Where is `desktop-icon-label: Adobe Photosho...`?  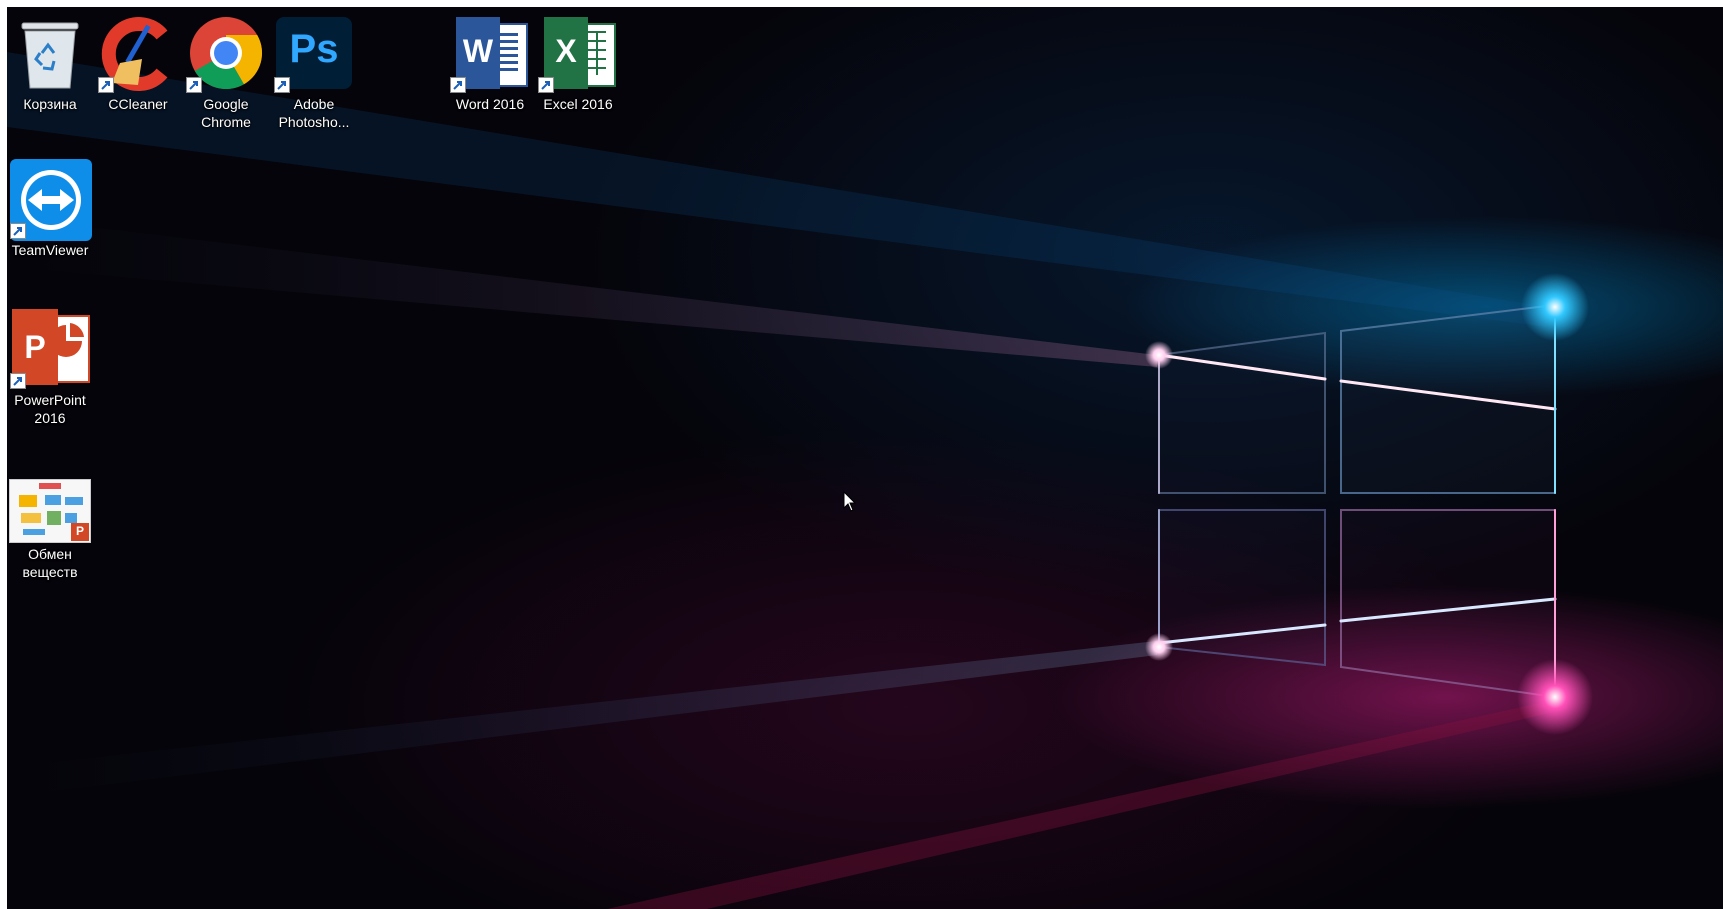 desktop-icon-label: Adobe Photosho... is located at coordinates (314, 113).